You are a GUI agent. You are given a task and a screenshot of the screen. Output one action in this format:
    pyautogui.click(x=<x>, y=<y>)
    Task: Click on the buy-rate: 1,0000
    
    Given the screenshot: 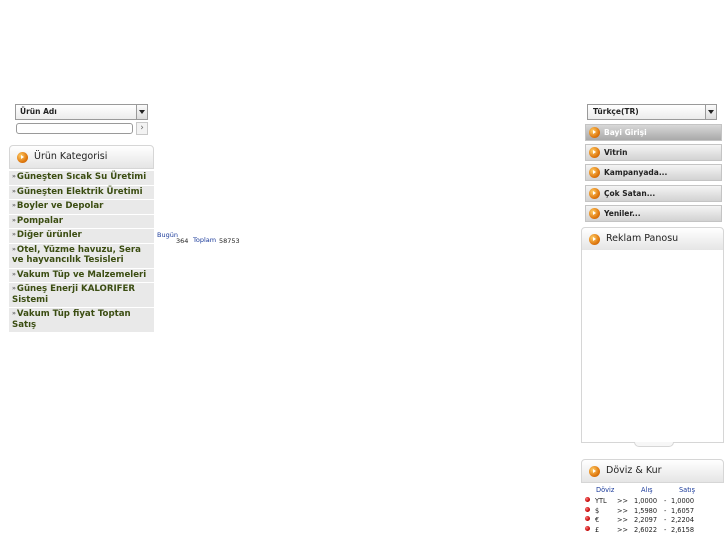 What is the action you would take?
    pyautogui.click(x=646, y=501)
    